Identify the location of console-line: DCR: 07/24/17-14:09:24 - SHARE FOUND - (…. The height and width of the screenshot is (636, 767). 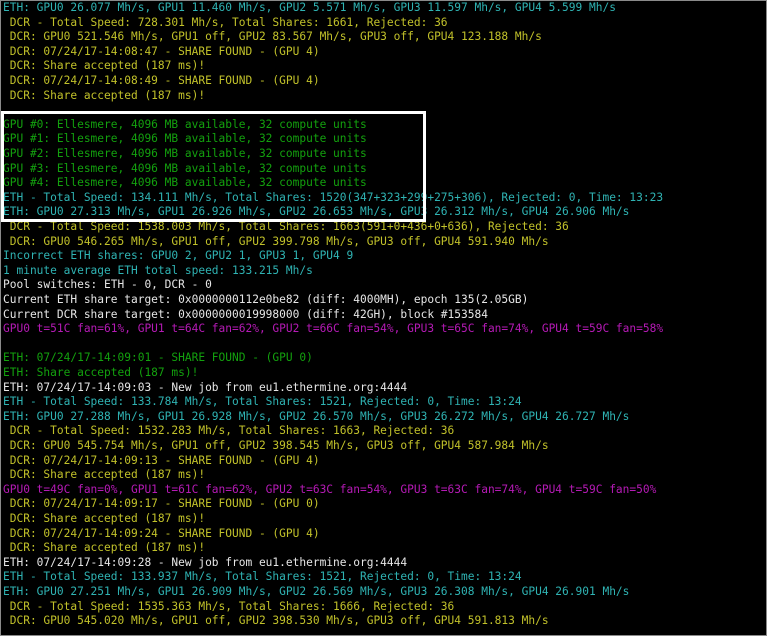
(161, 533).